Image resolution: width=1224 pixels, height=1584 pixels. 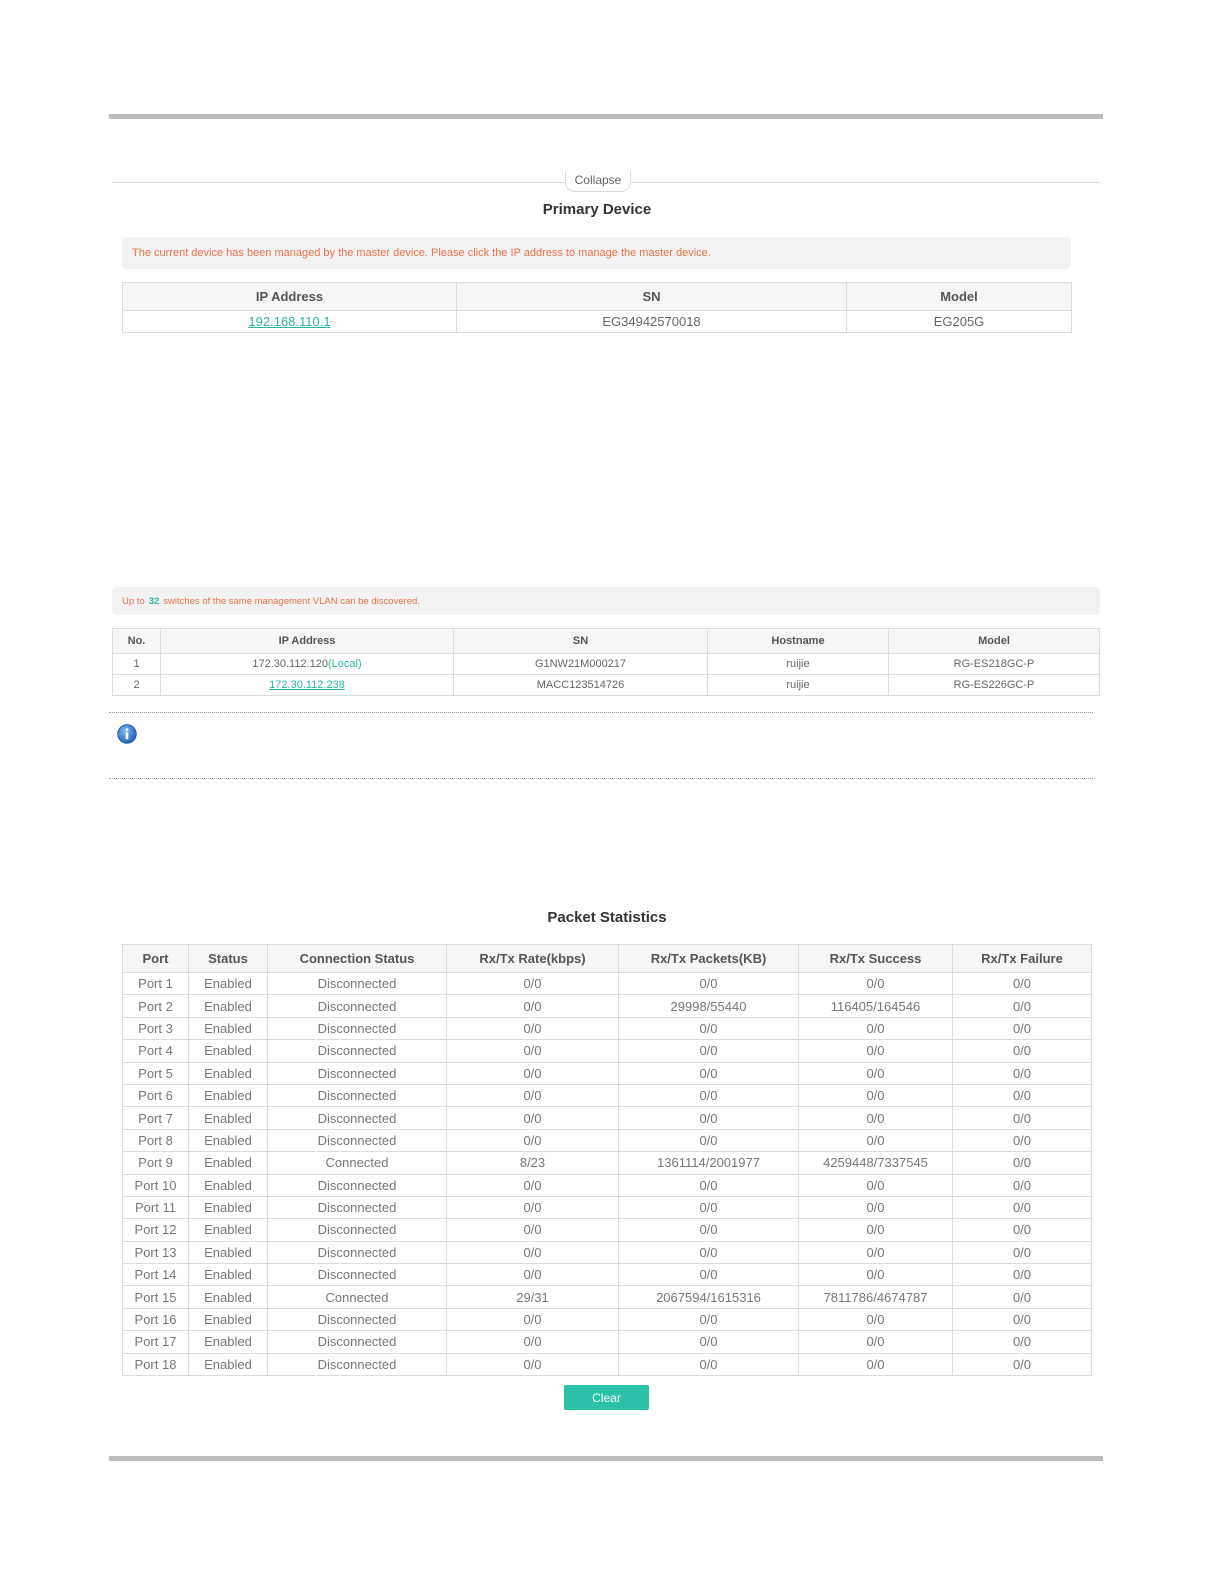 What do you see at coordinates (597, 296) in the screenshot?
I see `table-header-row: IP Address SN Model` at bounding box center [597, 296].